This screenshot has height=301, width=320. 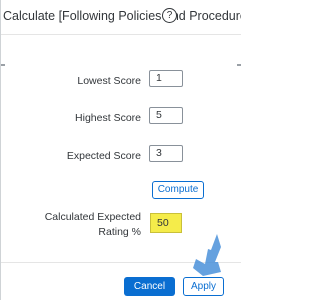 What do you see at coordinates (239, 65) in the screenshot?
I see `right-edge-mark` at bounding box center [239, 65].